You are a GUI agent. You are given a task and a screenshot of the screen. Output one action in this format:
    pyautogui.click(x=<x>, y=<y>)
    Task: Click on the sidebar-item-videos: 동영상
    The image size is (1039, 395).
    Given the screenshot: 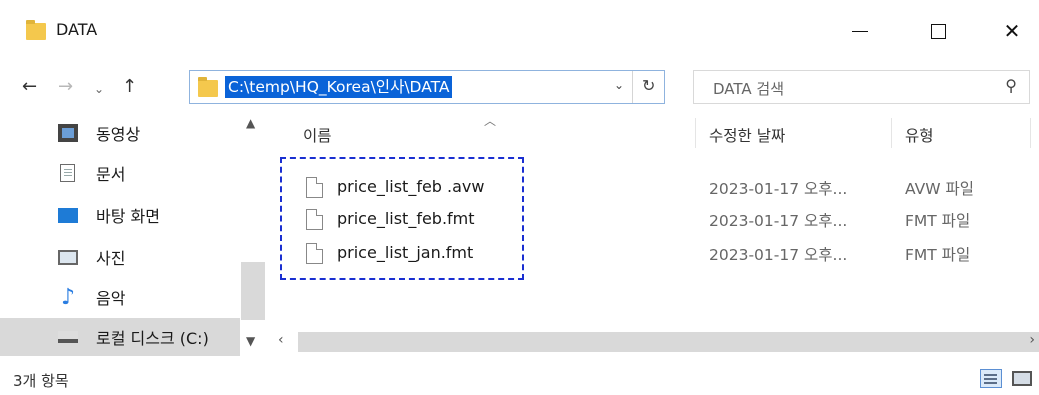 What is the action you would take?
    pyautogui.click(x=120, y=133)
    